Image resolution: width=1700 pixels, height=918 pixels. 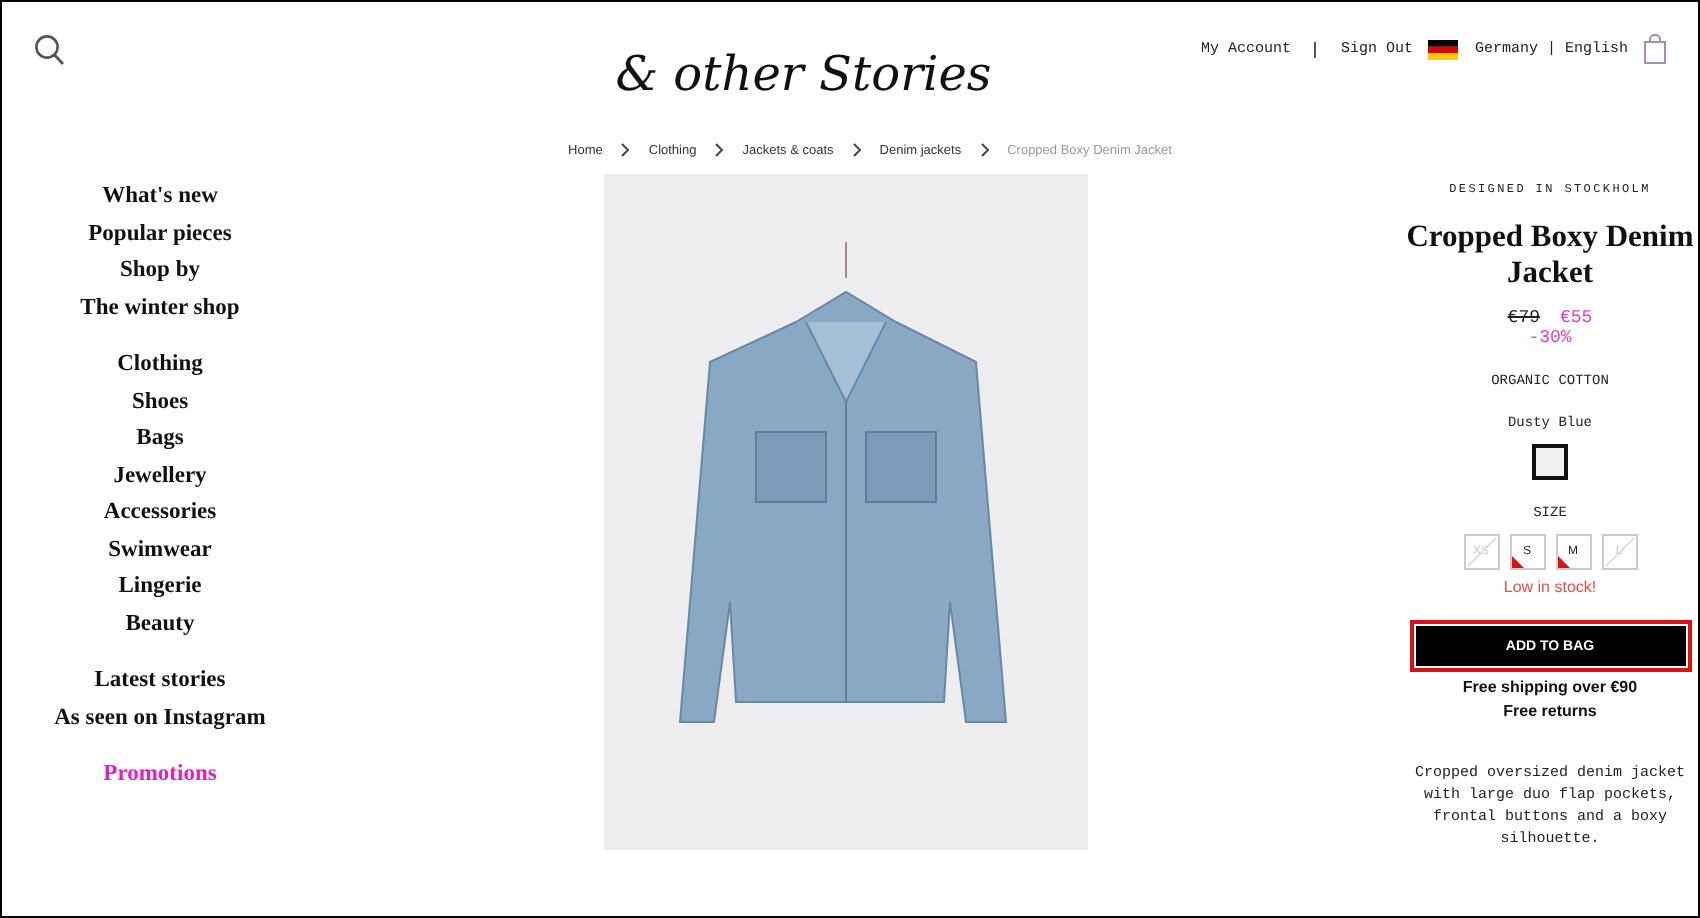 What do you see at coordinates (1550, 462) in the screenshot?
I see `color-swatch` at bounding box center [1550, 462].